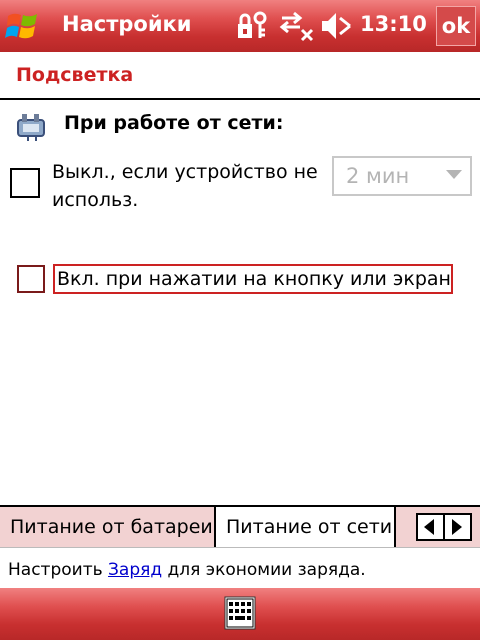 The image size is (480, 640). I want to click on tab-network: Питание от сети, so click(305, 528).